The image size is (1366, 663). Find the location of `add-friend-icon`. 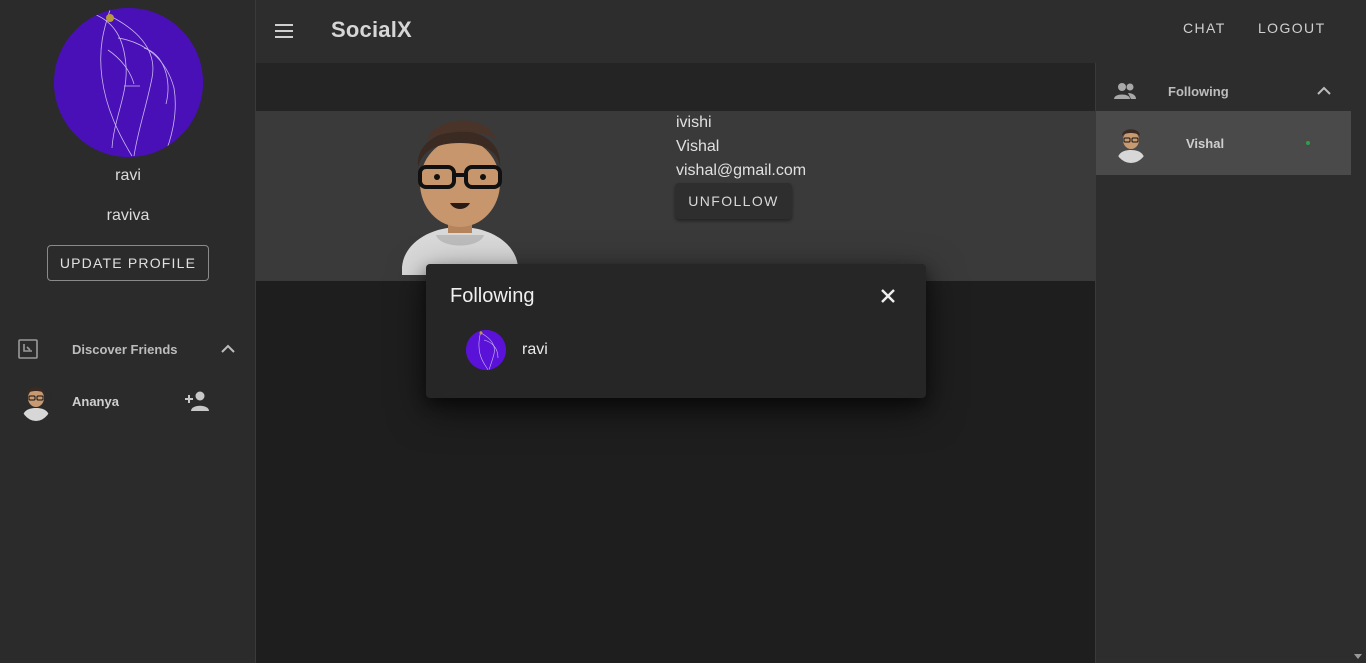

add-friend-icon is located at coordinates (197, 401).